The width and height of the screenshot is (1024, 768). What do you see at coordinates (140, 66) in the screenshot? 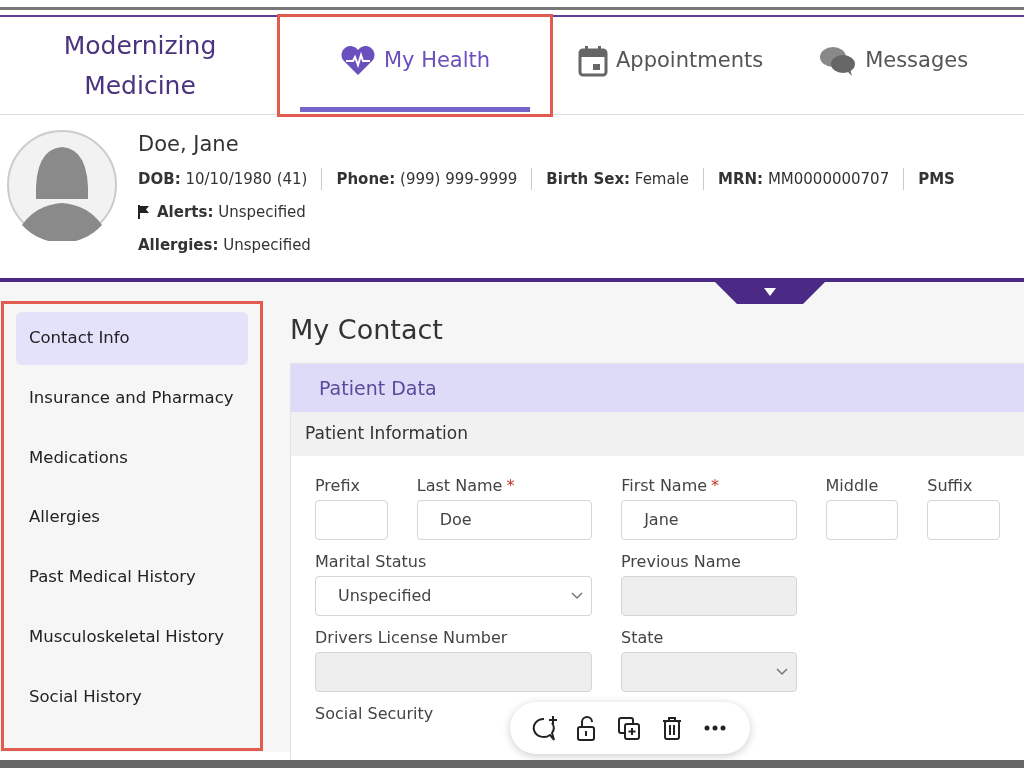
I see `logo: Modernizing Medicine` at bounding box center [140, 66].